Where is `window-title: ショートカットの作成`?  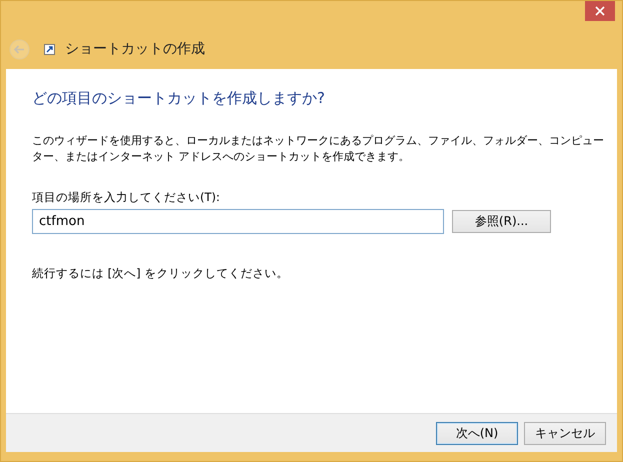 window-title: ショートカットの作成 is located at coordinates (135, 49).